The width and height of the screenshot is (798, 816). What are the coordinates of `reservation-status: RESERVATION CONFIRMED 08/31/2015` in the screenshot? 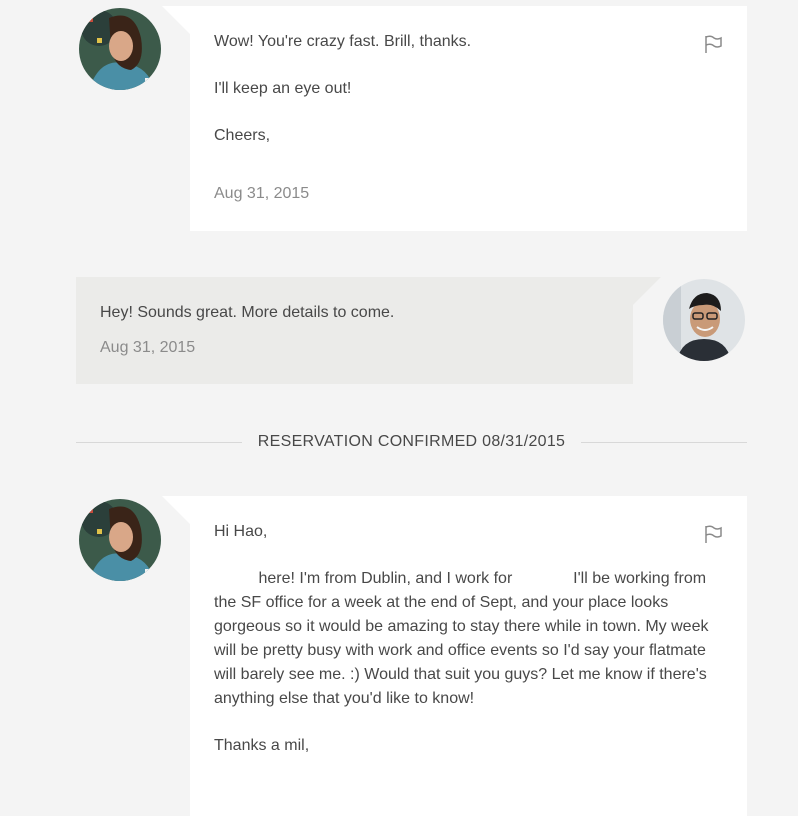 It's located at (411, 441).